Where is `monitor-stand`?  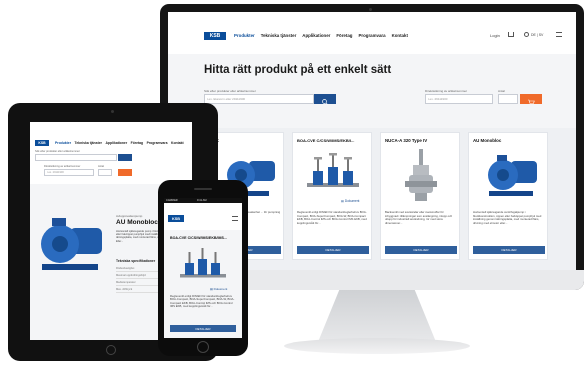
monitor-stand is located at coordinates (377, 316).